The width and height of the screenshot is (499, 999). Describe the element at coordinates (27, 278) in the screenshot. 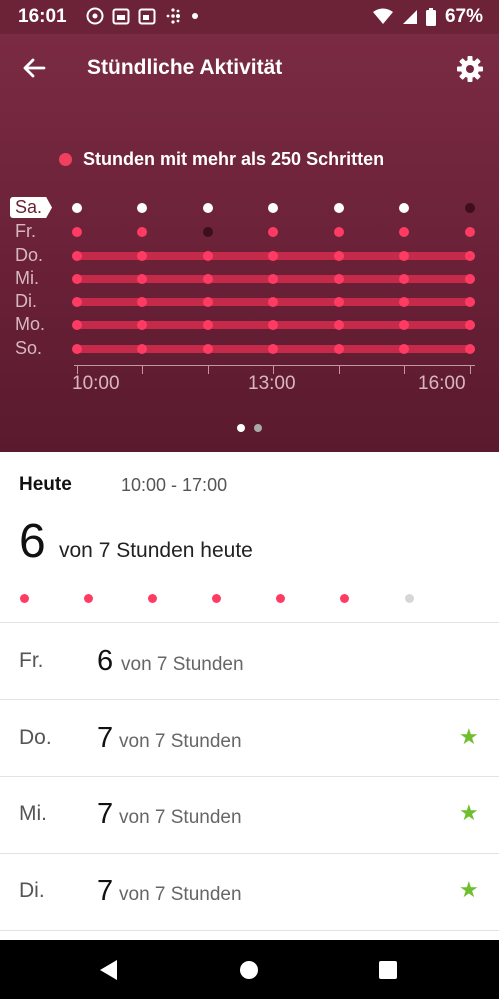

I see `day-label: Mi.` at that location.